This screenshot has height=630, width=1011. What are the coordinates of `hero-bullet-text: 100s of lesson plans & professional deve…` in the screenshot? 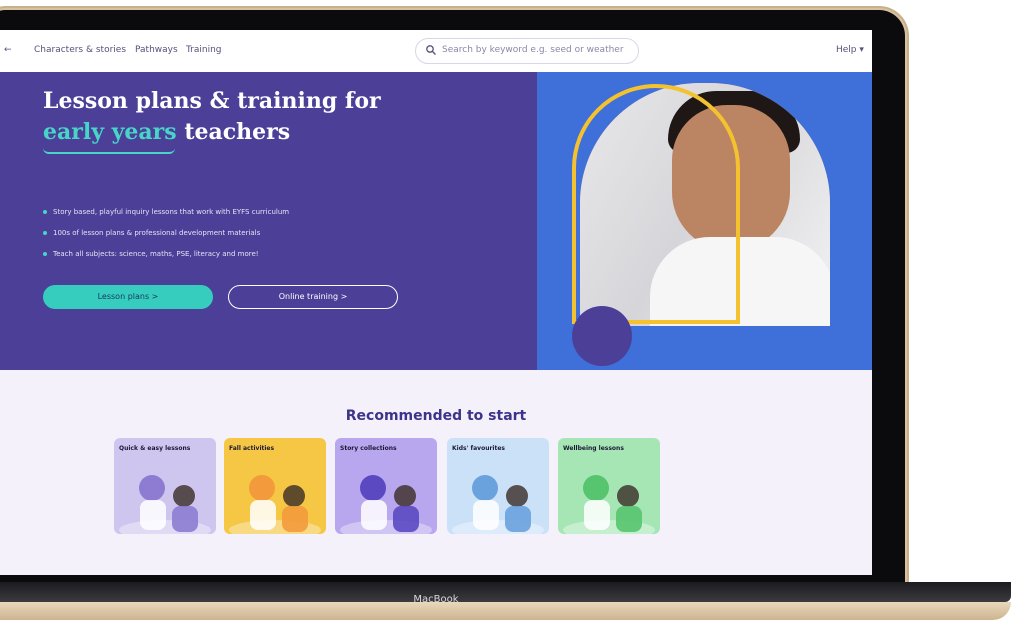 It's located at (157, 233).